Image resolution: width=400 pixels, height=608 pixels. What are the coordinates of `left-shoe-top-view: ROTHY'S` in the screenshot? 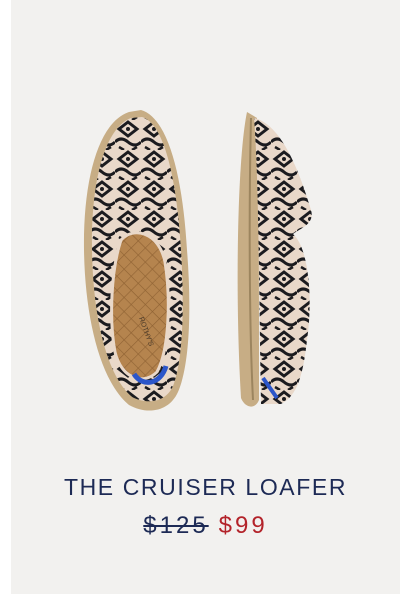 It's located at (136, 260).